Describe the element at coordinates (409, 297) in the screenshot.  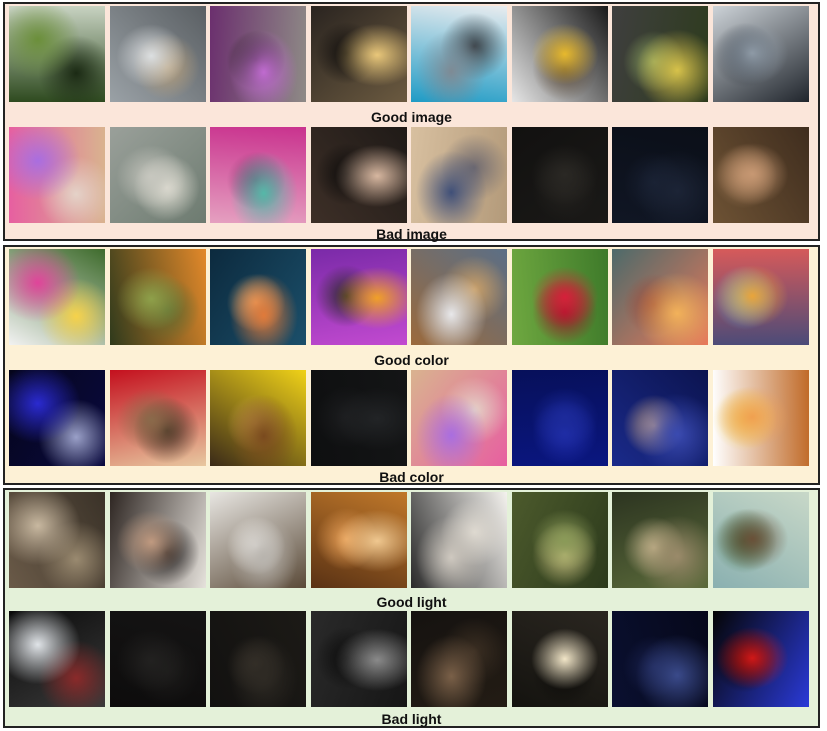
I see `good-color-row` at that location.